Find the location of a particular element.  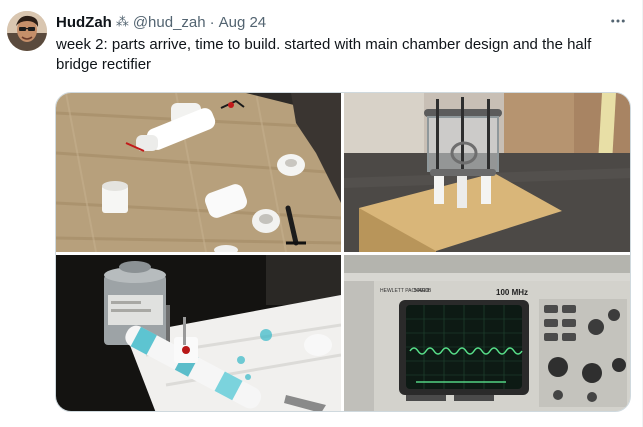

name-glyph: ⁂ is located at coordinates (122, 21).